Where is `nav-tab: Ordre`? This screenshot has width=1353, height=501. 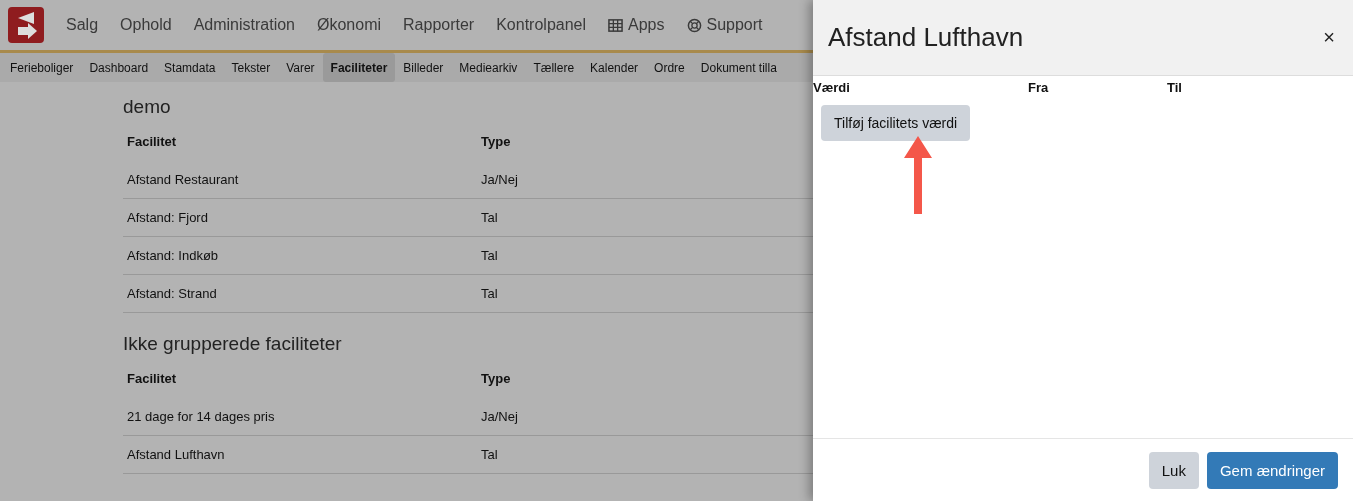 nav-tab: Ordre is located at coordinates (669, 67).